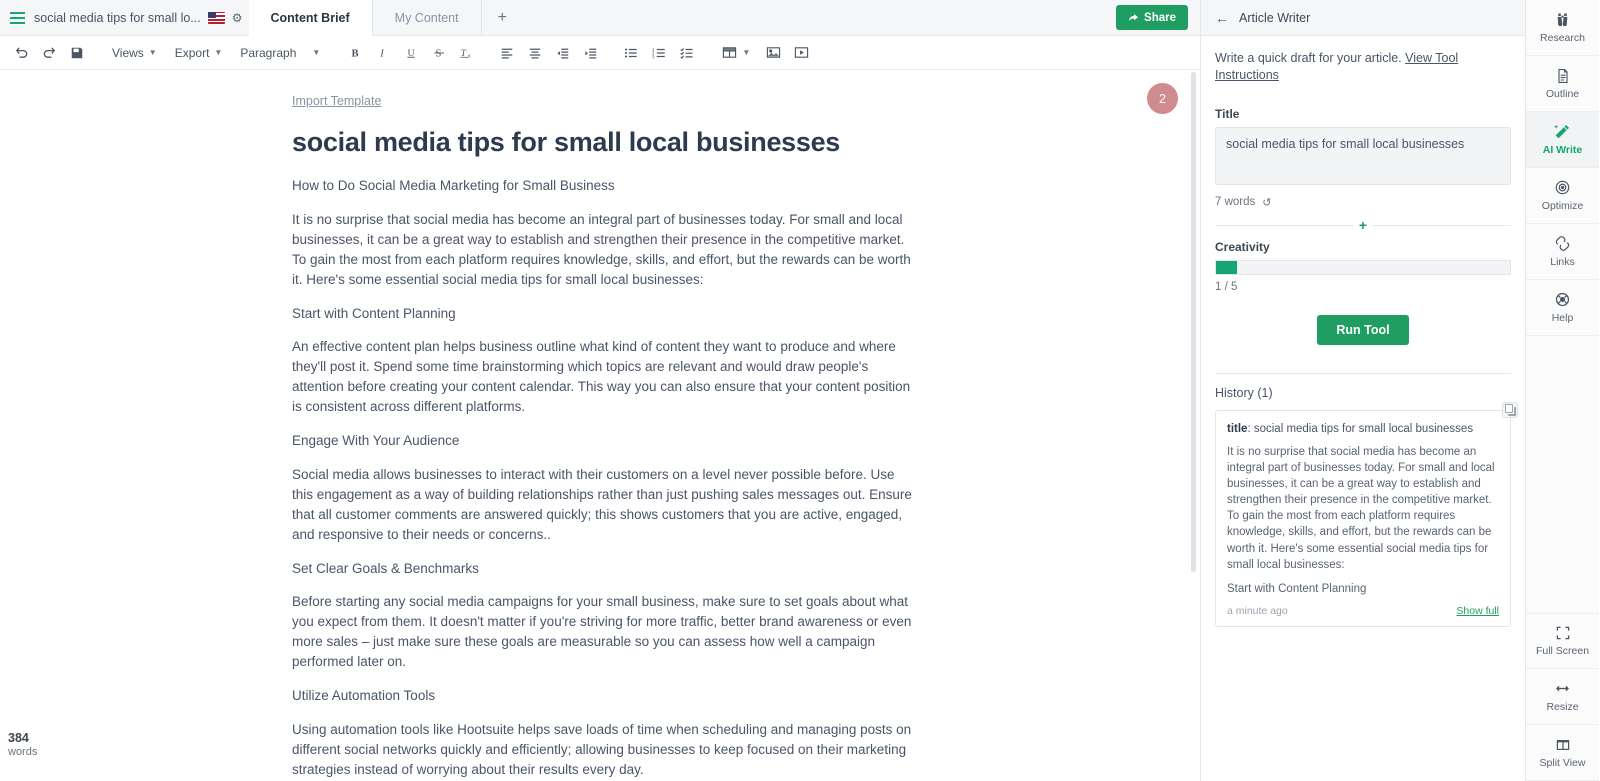  I want to click on align-left-icon, so click(507, 53).